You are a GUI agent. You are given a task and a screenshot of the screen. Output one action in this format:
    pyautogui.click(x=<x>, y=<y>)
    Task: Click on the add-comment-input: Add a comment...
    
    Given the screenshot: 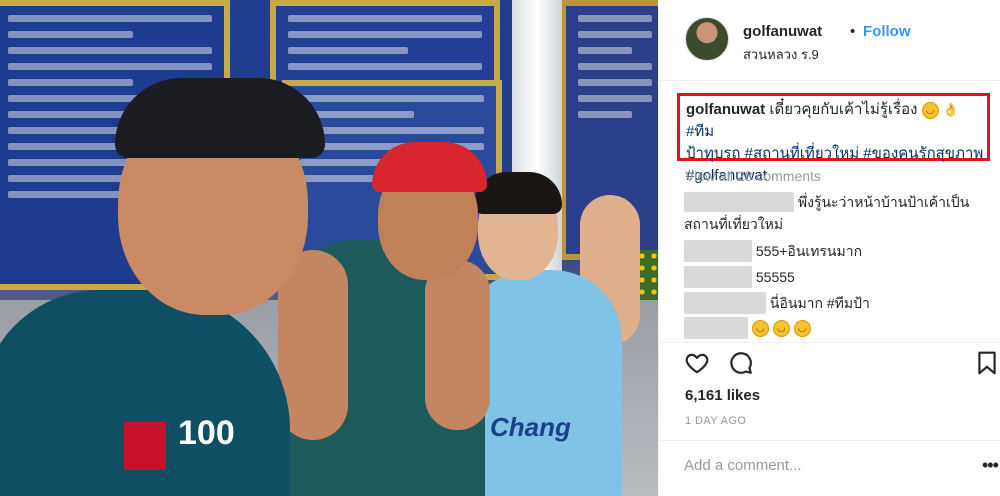 What is the action you would take?
    pyautogui.click(x=743, y=465)
    